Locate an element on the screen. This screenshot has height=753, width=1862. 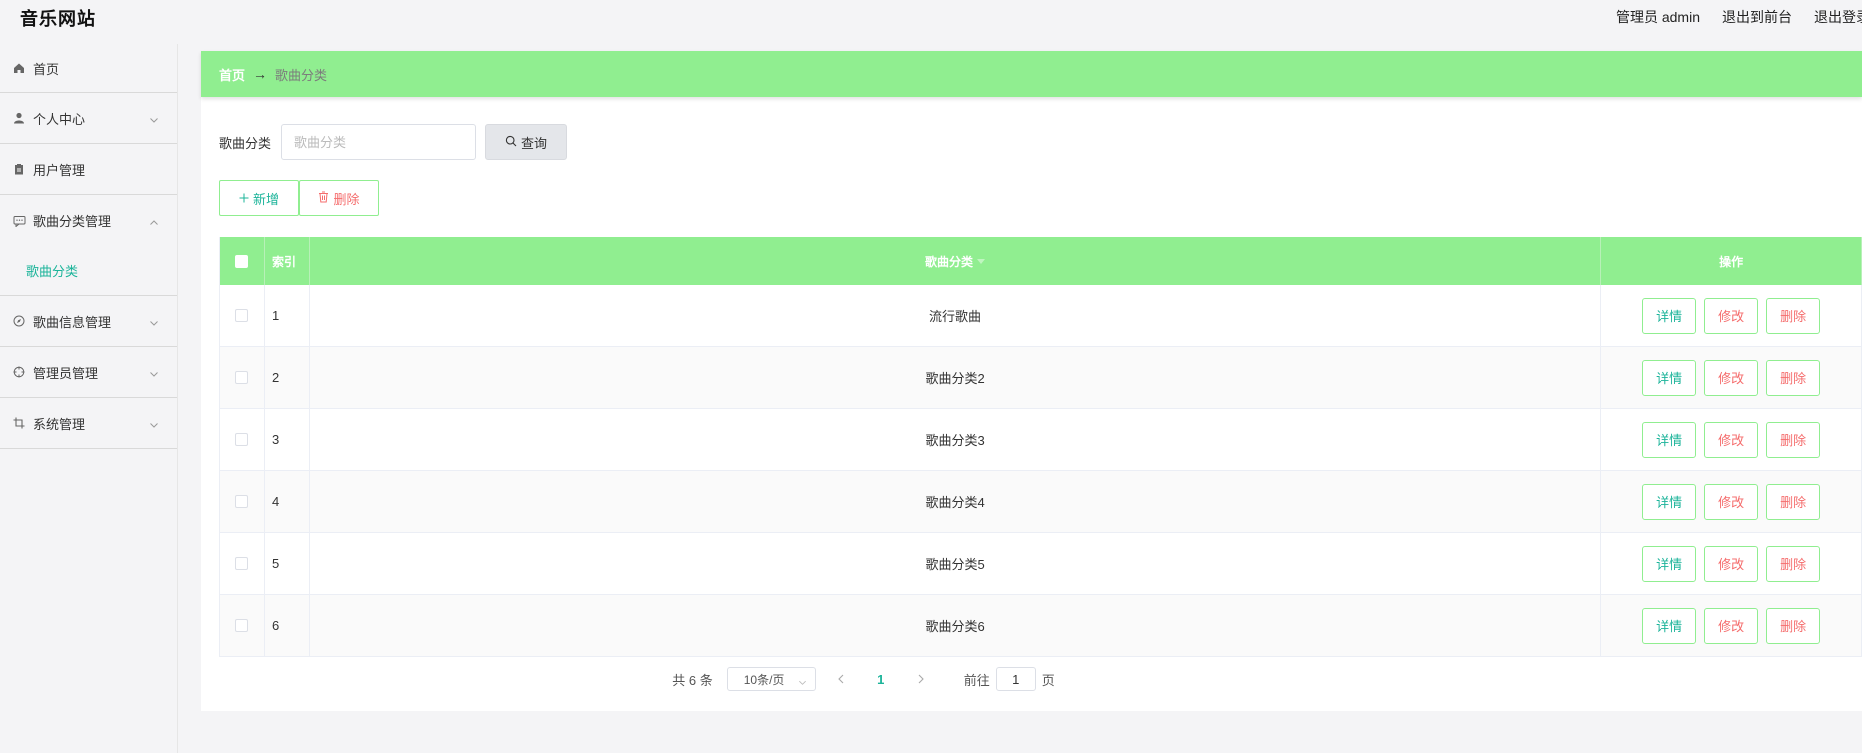
admin-label: 管理员 admin is located at coordinates (1657, 17).